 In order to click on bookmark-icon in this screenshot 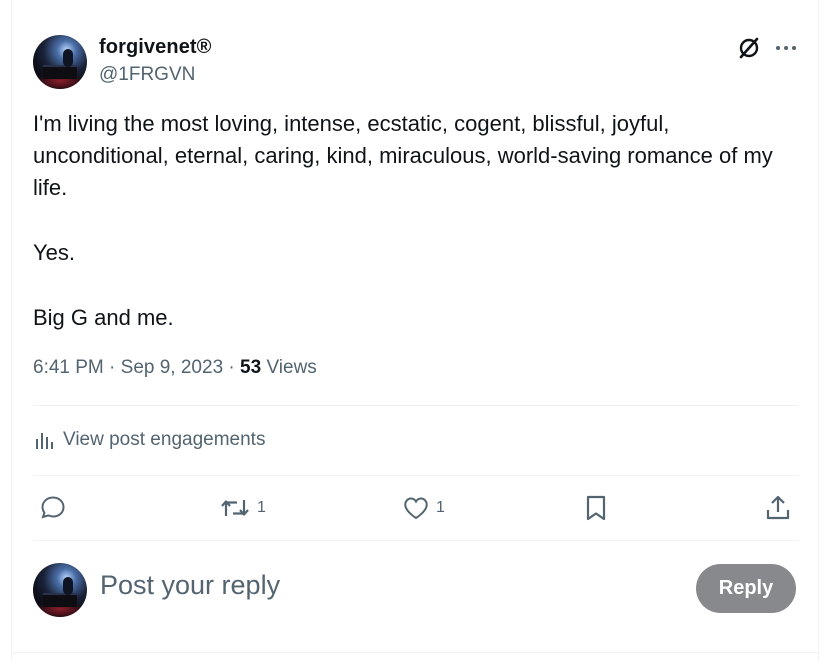, I will do `click(596, 508)`.